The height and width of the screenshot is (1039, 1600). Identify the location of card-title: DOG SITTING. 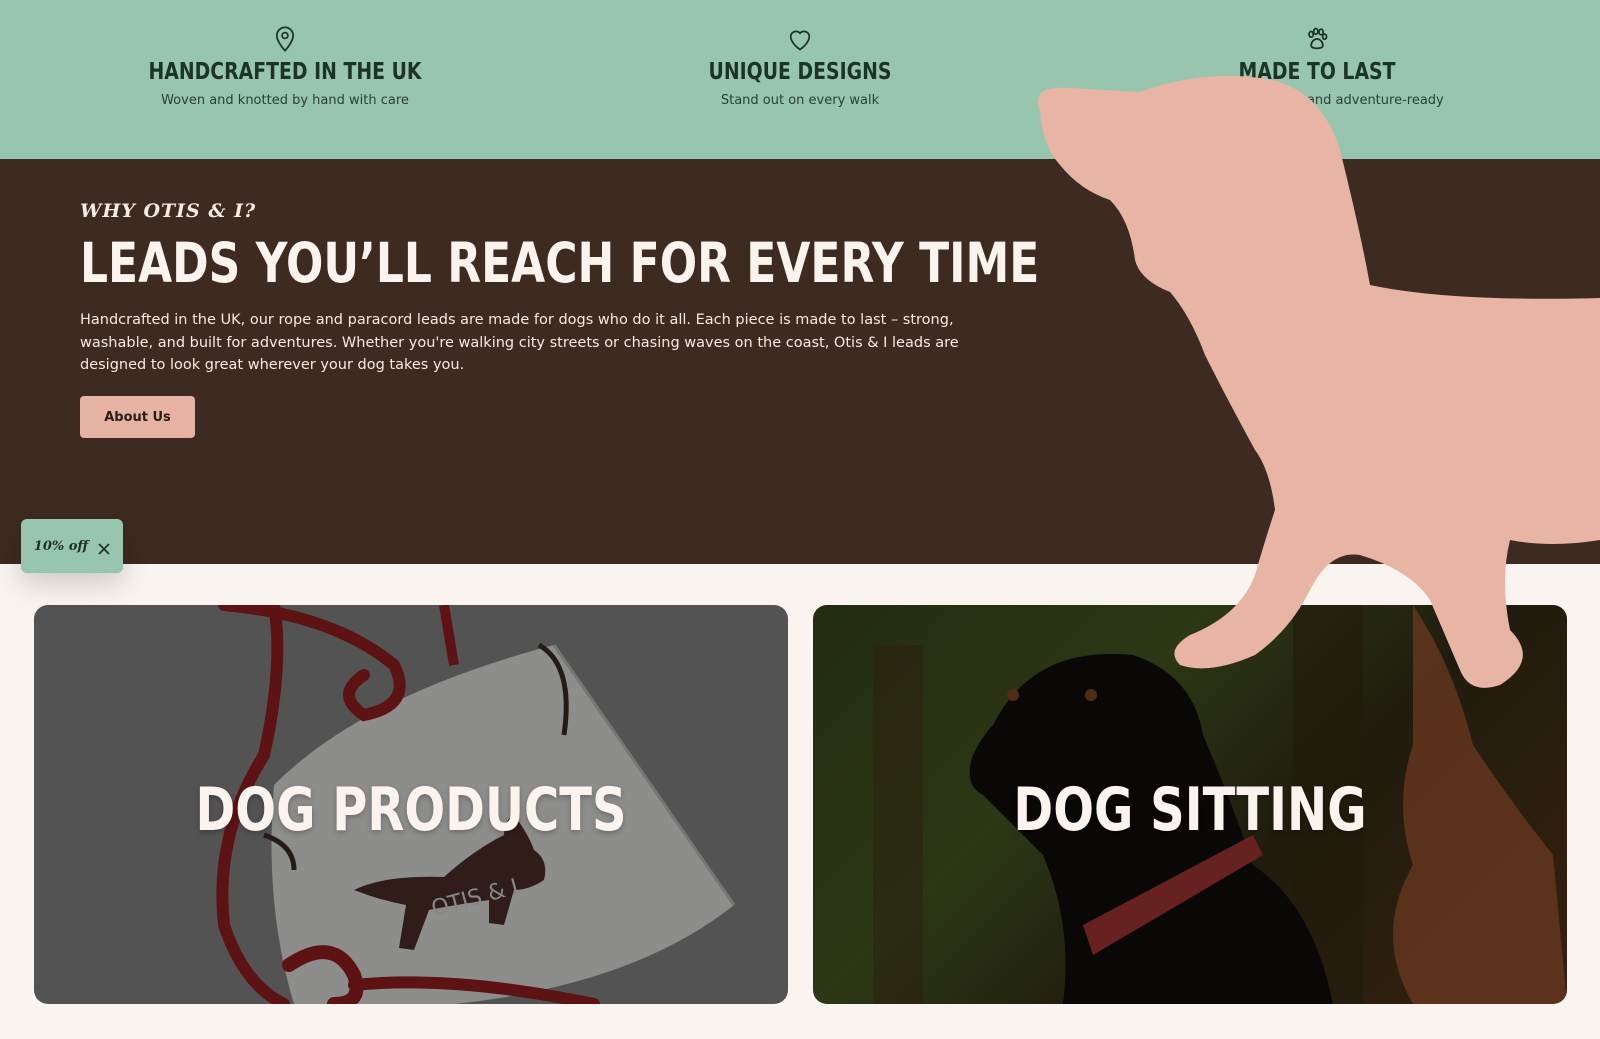
(1190, 810).